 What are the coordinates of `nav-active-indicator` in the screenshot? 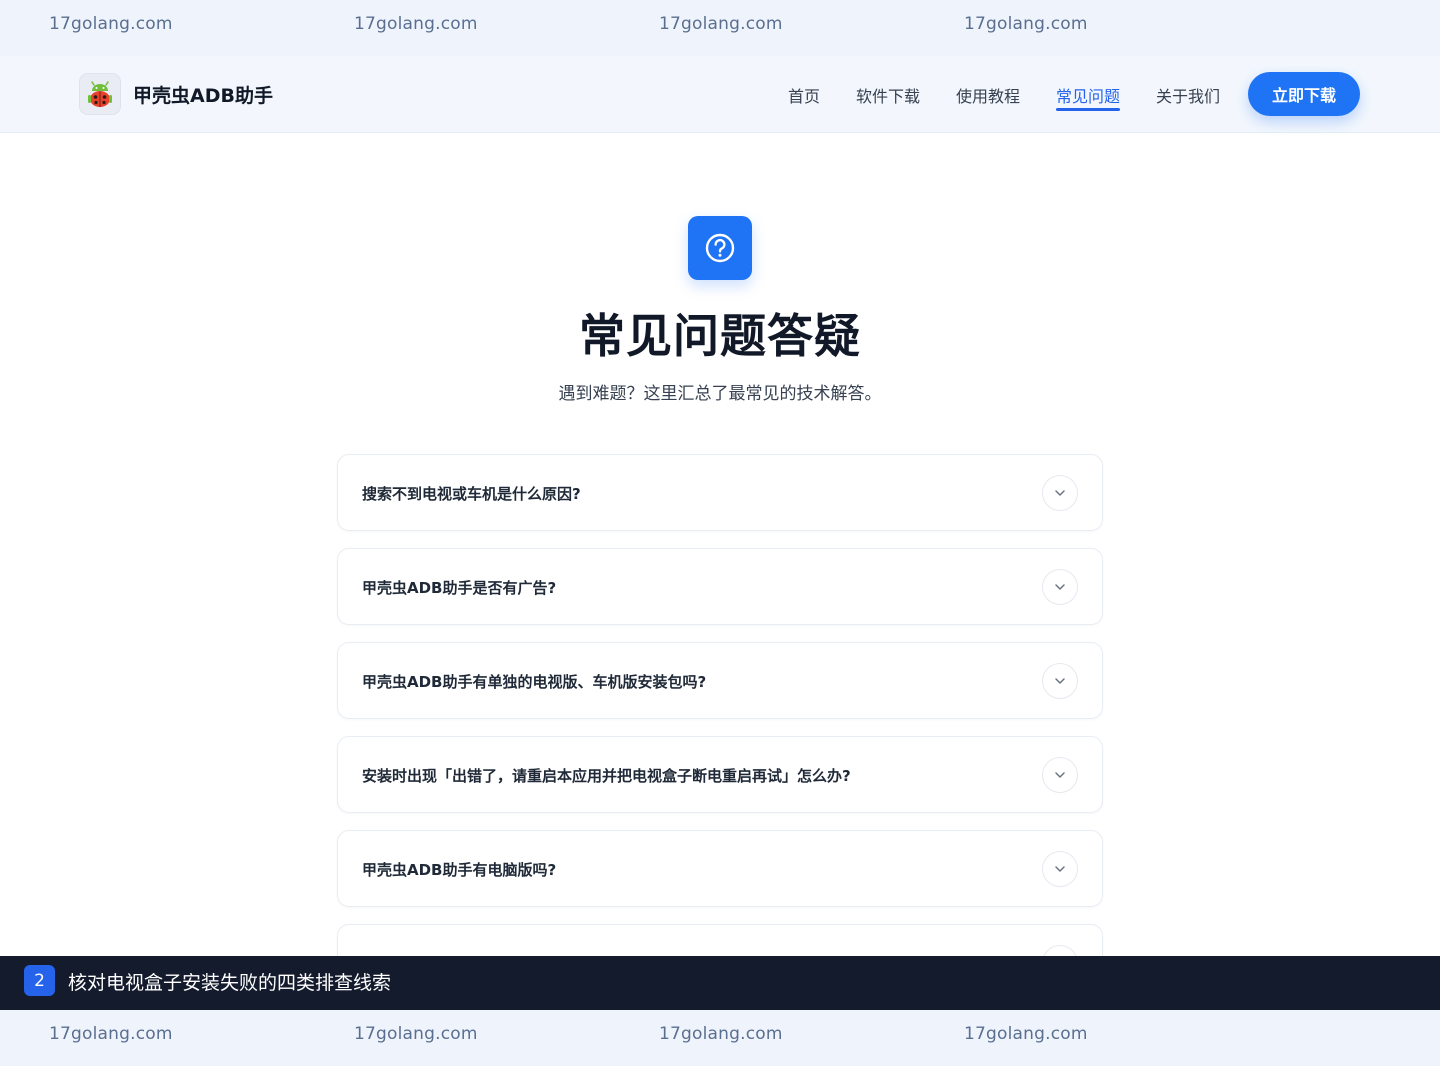 It's located at (1088, 109).